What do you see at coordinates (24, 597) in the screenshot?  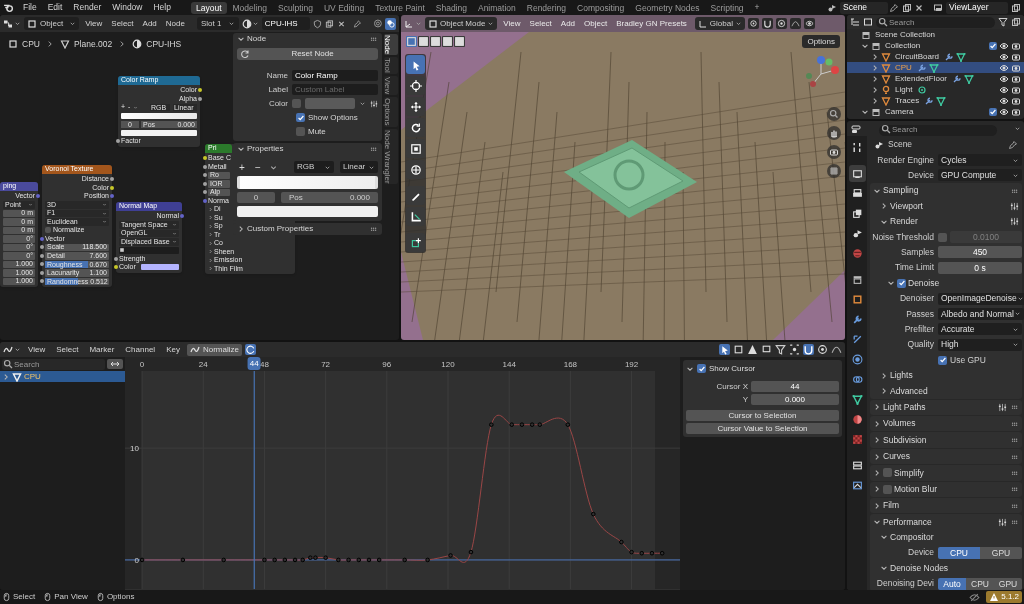 I see `status-hint: Select` at bounding box center [24, 597].